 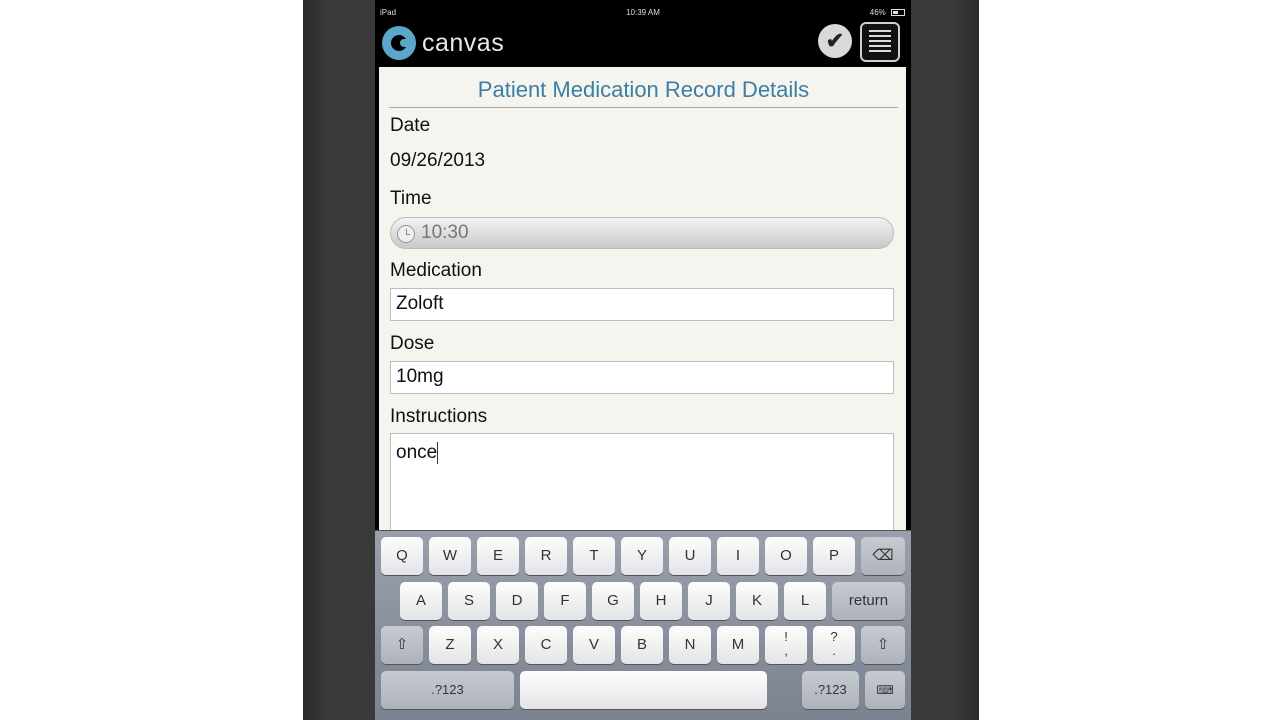 What do you see at coordinates (642, 377) in the screenshot?
I see `dose-field: 10mg` at bounding box center [642, 377].